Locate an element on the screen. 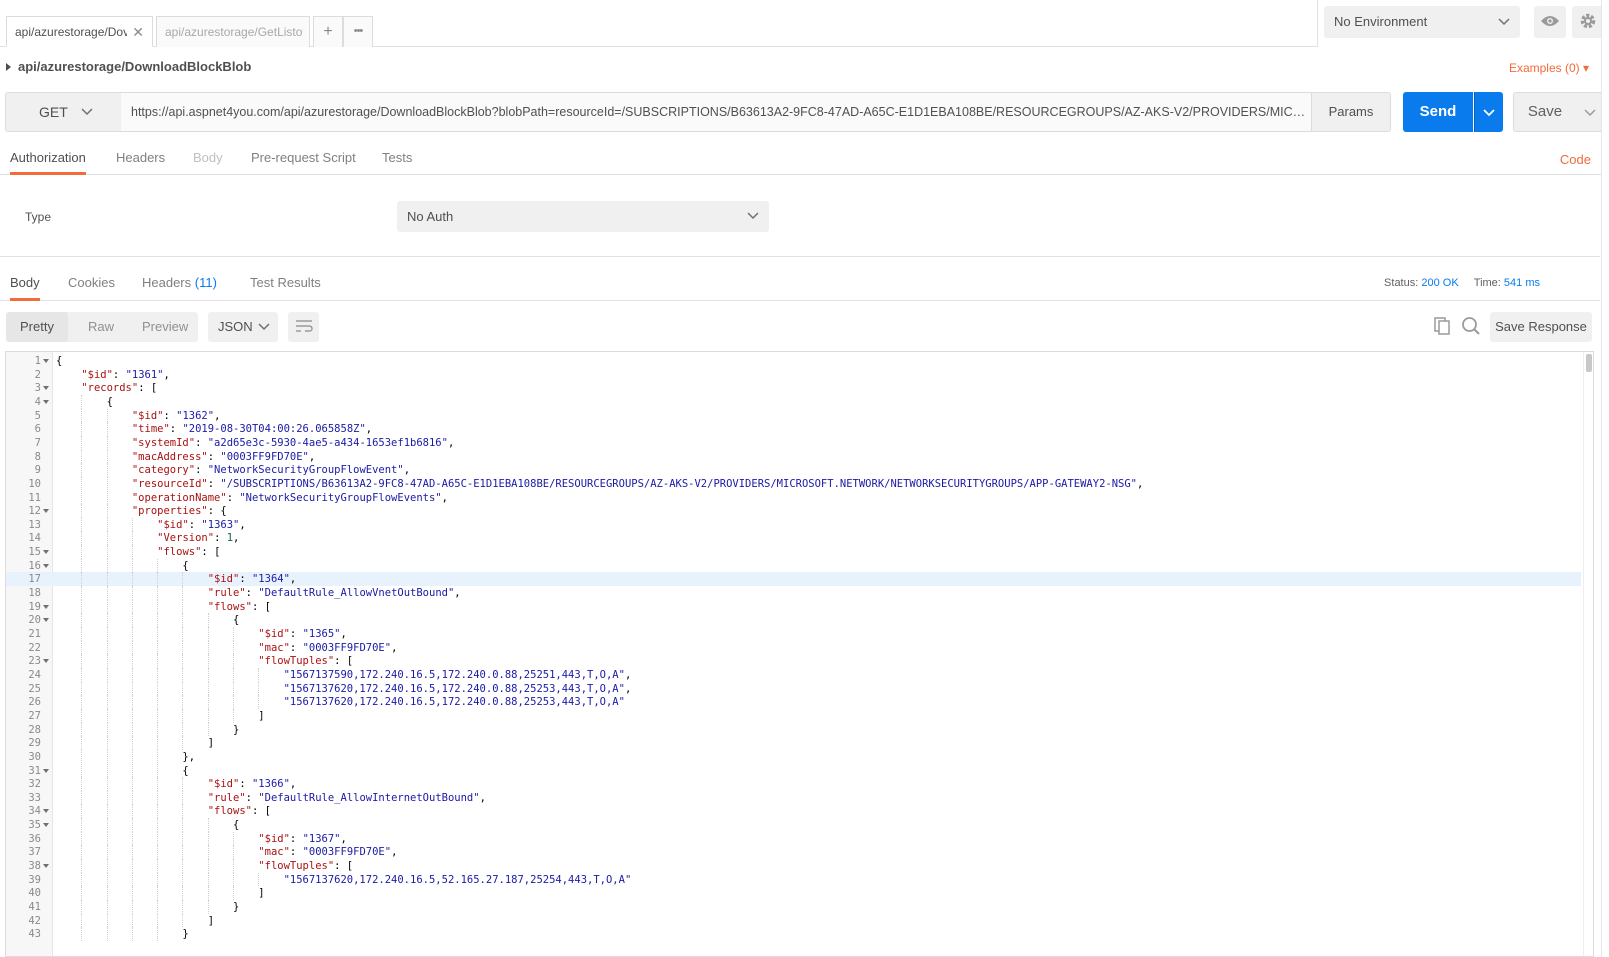 This screenshot has height=957, width=1609. send-options-button is located at coordinates (1488, 112).